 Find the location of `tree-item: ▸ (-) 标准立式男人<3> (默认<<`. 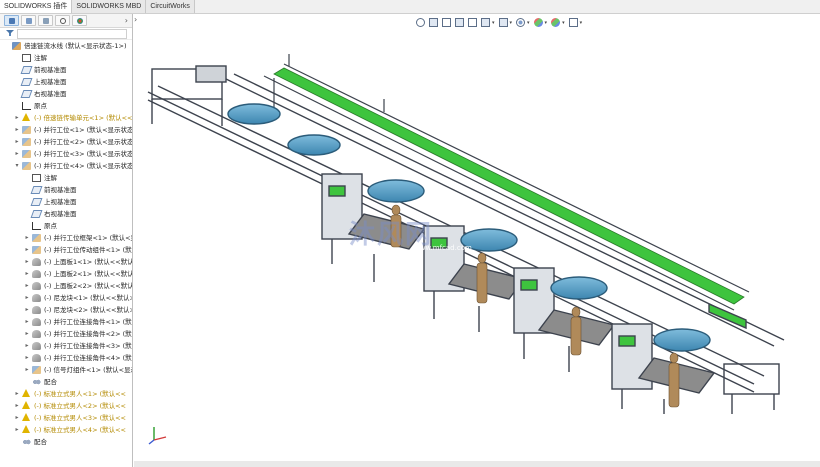

tree-item: ▸ (-) 标准立式男人<3> (默认<< is located at coordinates (66, 418).